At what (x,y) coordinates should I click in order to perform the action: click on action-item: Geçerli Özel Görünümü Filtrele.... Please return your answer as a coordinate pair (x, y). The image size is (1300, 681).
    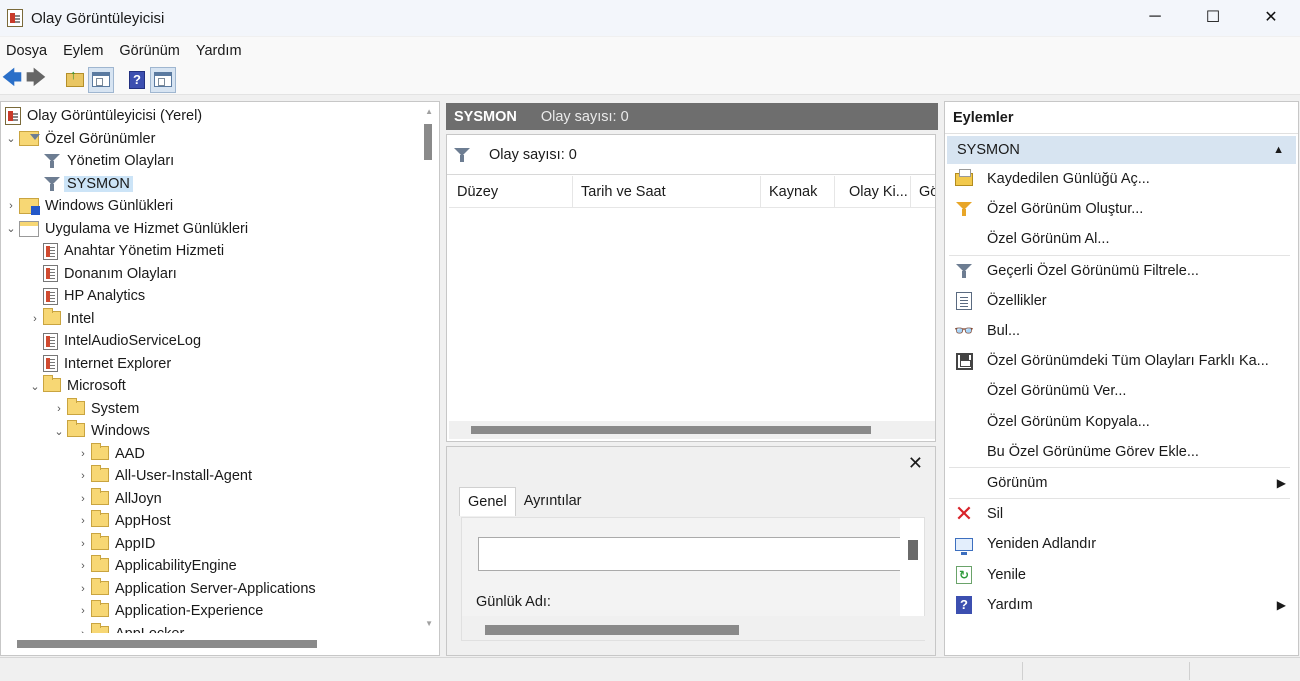
    Looking at the image, I should click on (1121, 271).